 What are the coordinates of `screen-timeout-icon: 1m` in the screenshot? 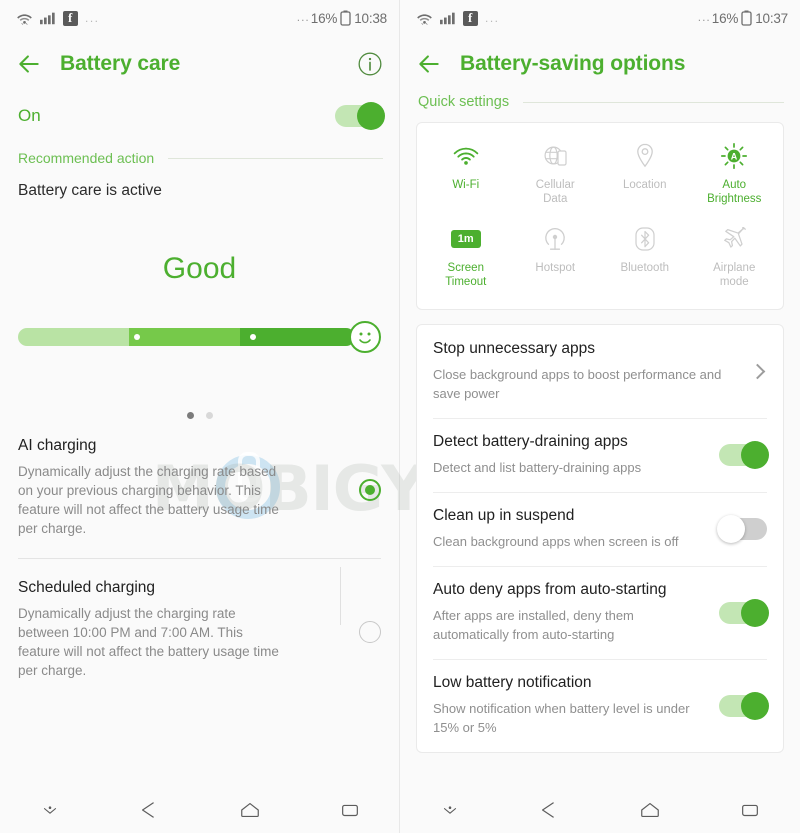 It's located at (465, 239).